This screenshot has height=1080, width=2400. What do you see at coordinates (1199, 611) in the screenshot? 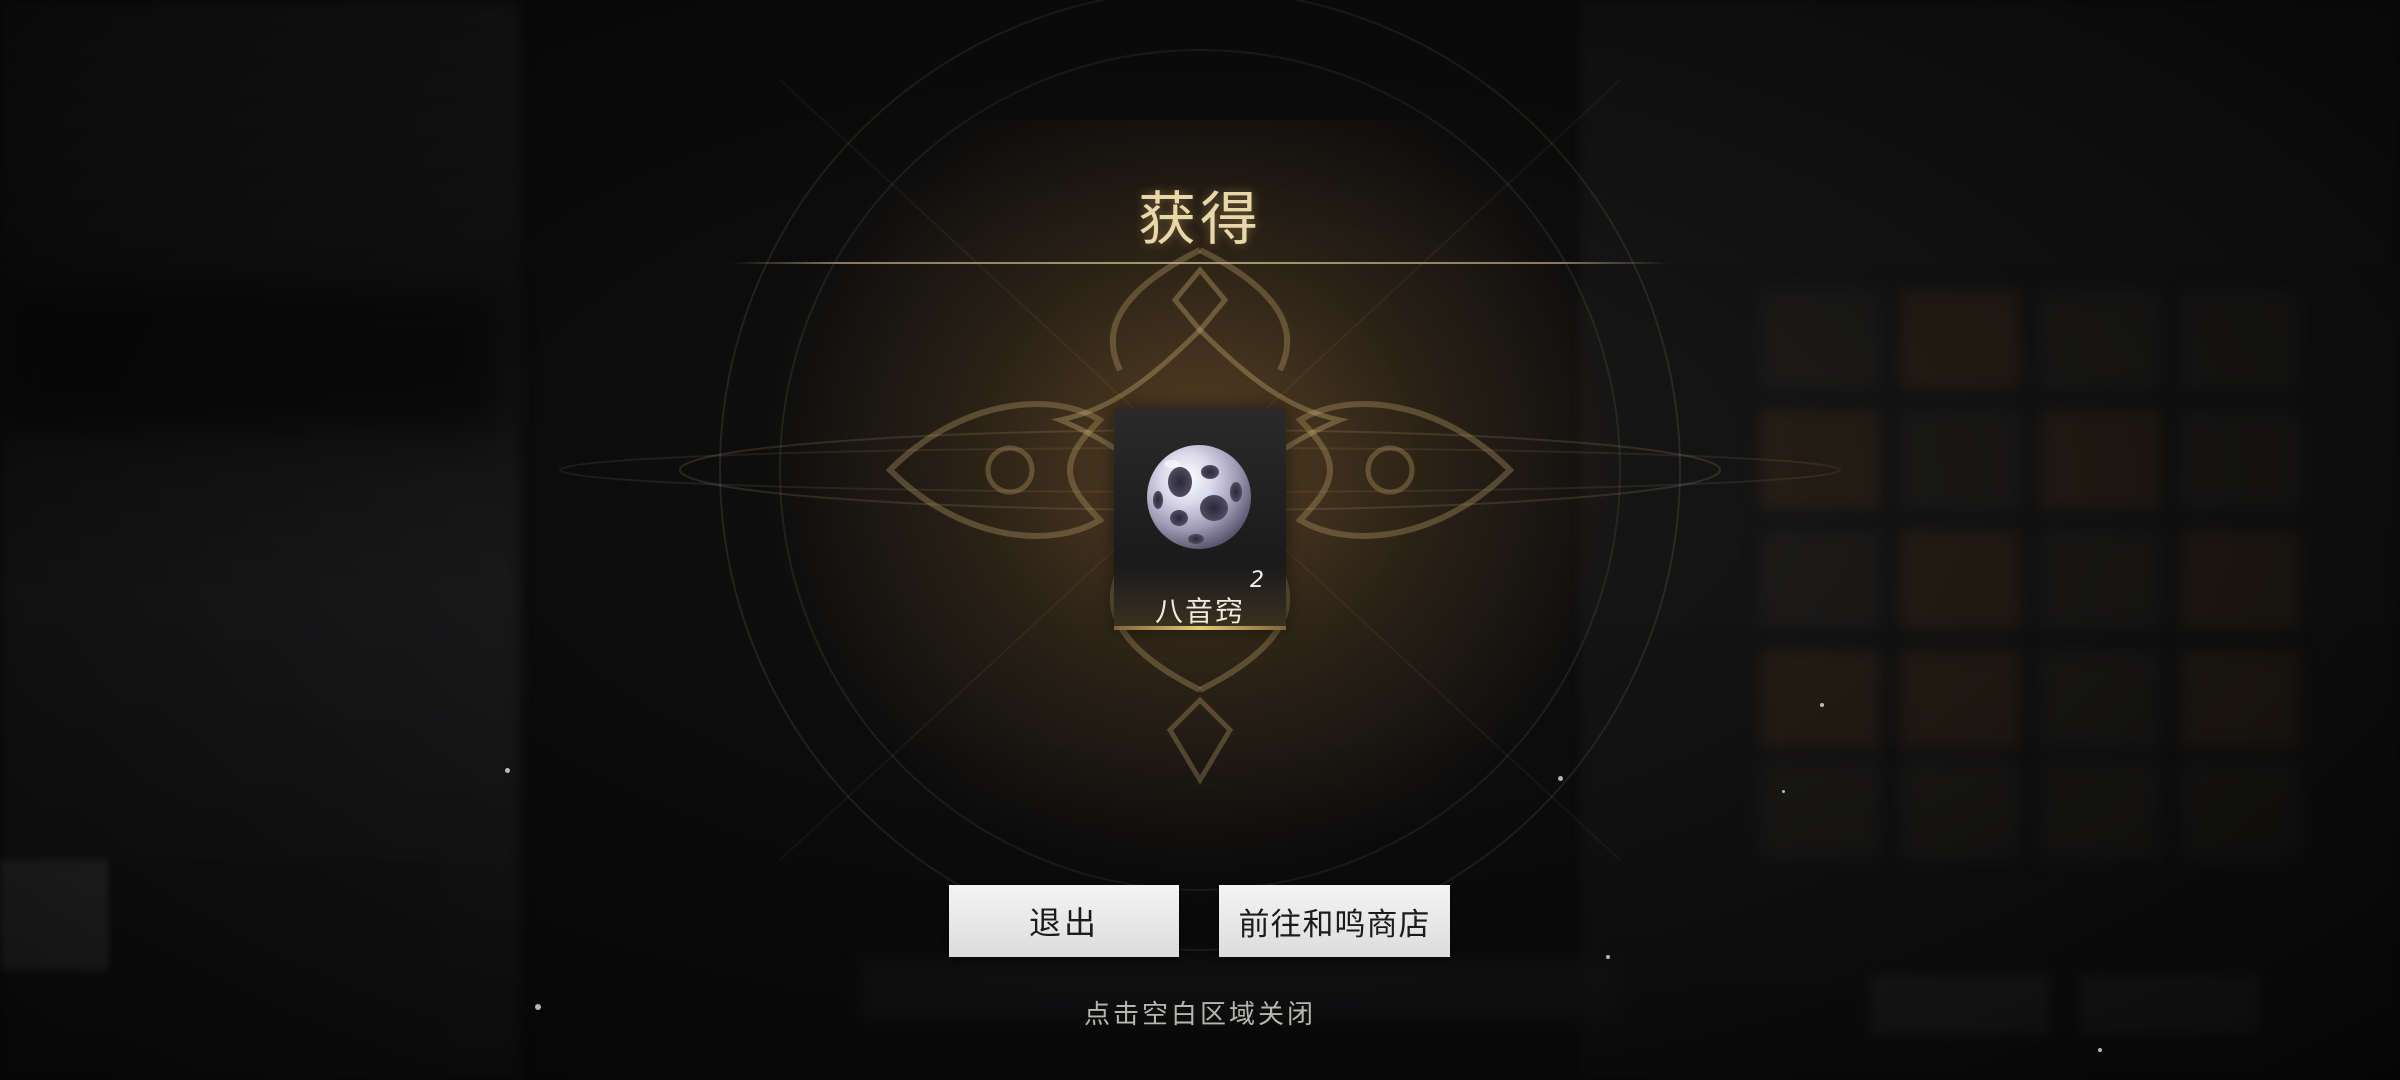
I see `item-name: 八音窍` at bounding box center [1199, 611].